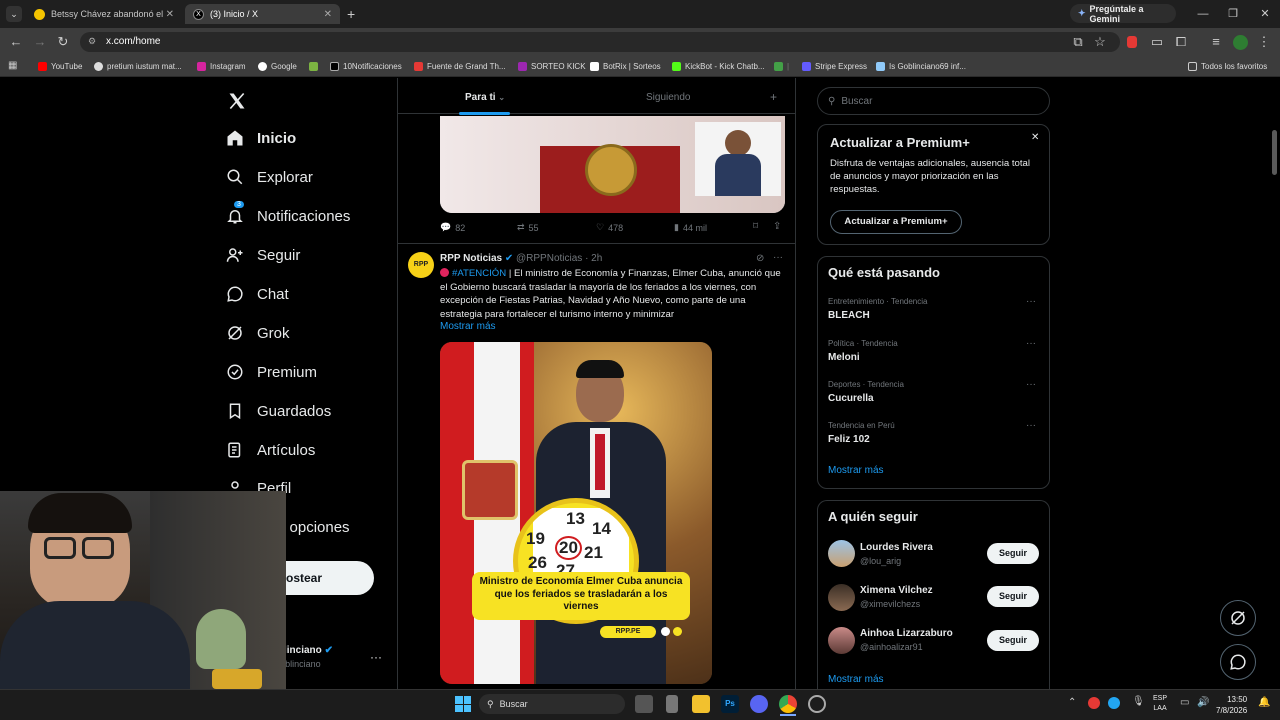 The width and height of the screenshot is (1280, 720). What do you see at coordinates (690, 227) in the screenshot?
I see `views-stat: ▮ 44 mil` at bounding box center [690, 227].